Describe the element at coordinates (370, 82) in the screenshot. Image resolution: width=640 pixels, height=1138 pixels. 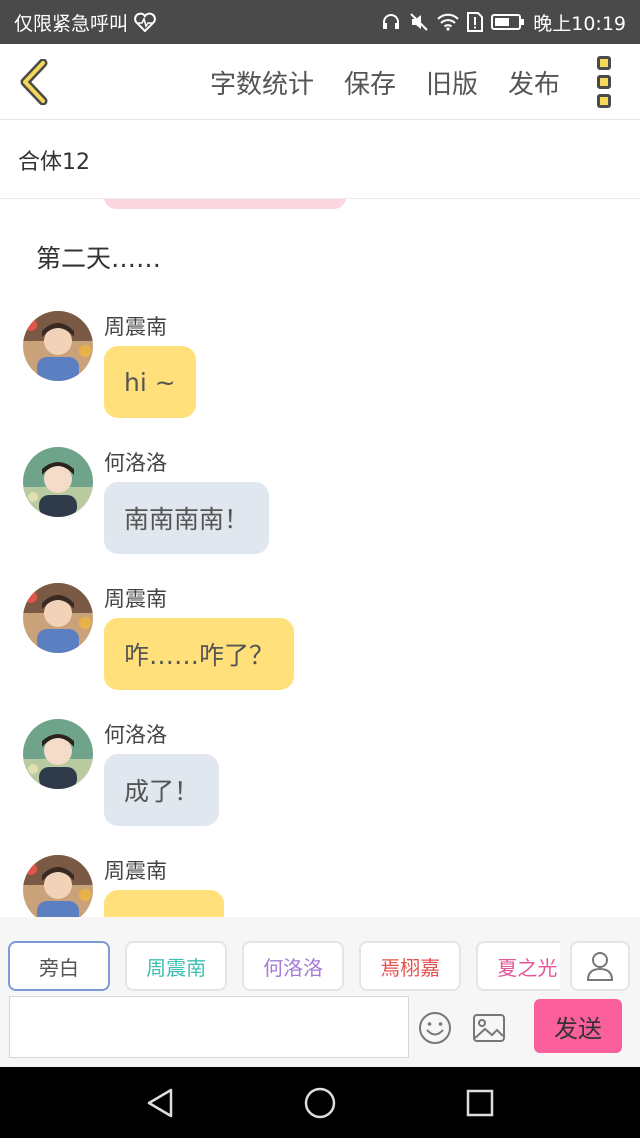
I see `save-button: 保存` at that location.